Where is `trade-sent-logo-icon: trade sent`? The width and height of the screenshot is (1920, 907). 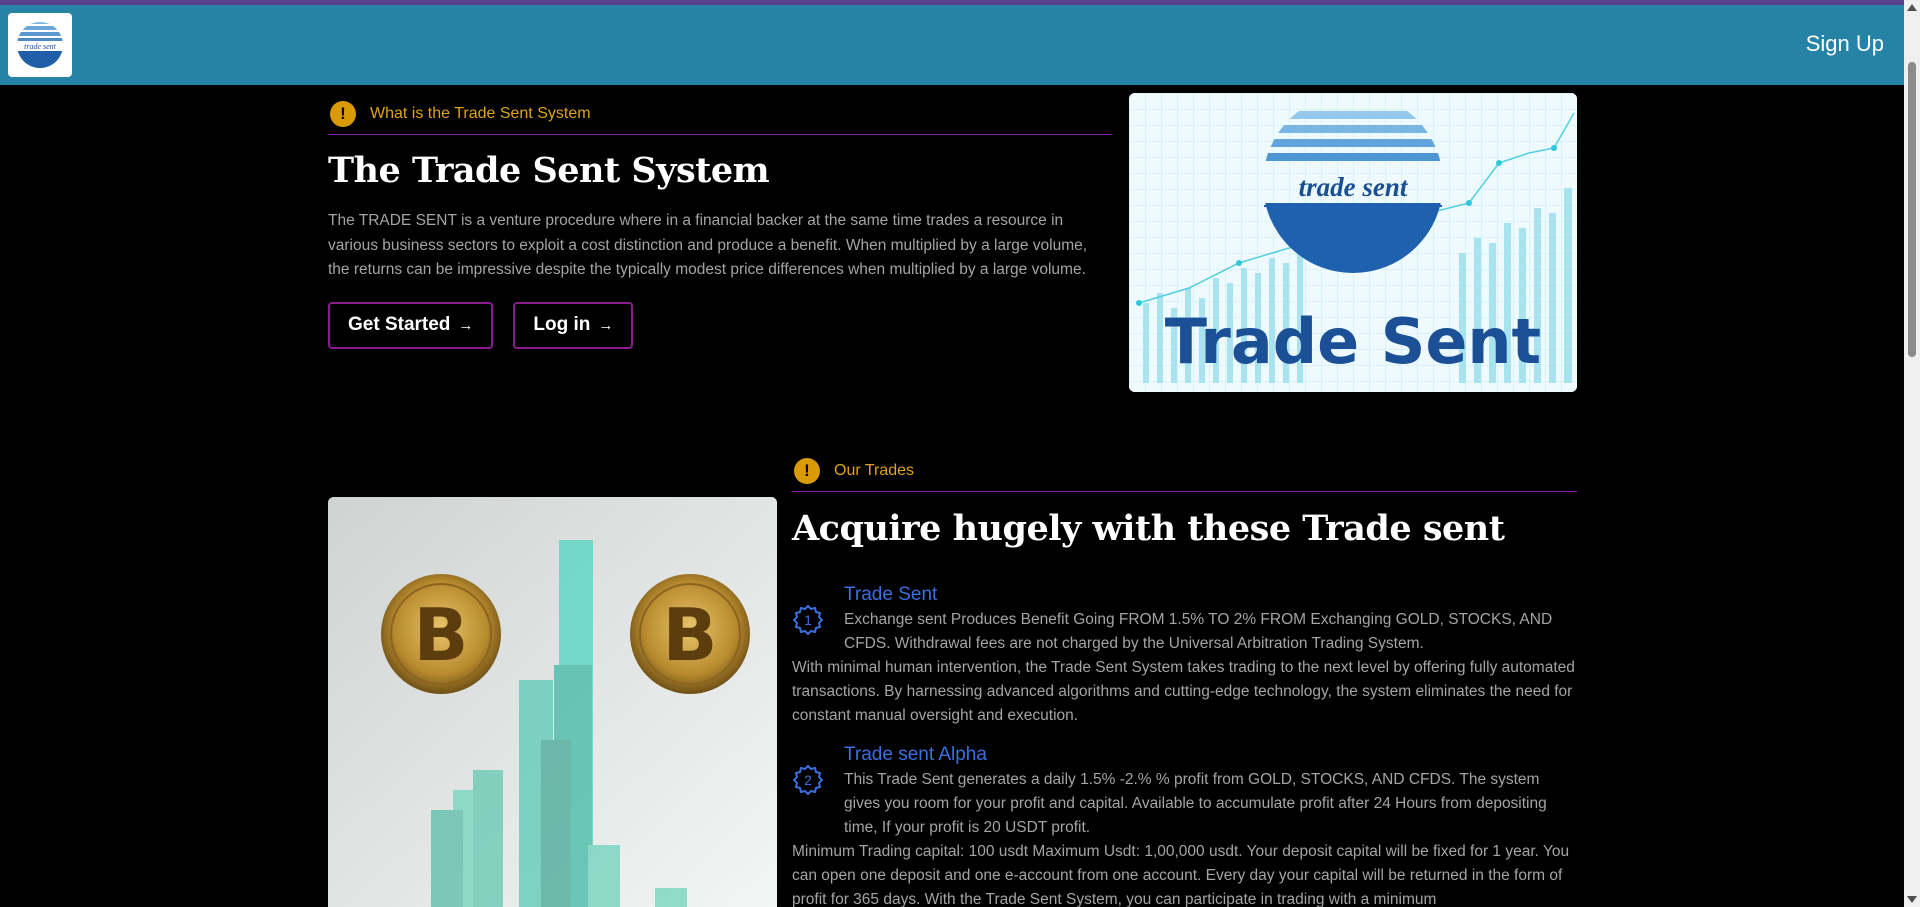 trade-sent-logo-icon: trade sent is located at coordinates (40, 45).